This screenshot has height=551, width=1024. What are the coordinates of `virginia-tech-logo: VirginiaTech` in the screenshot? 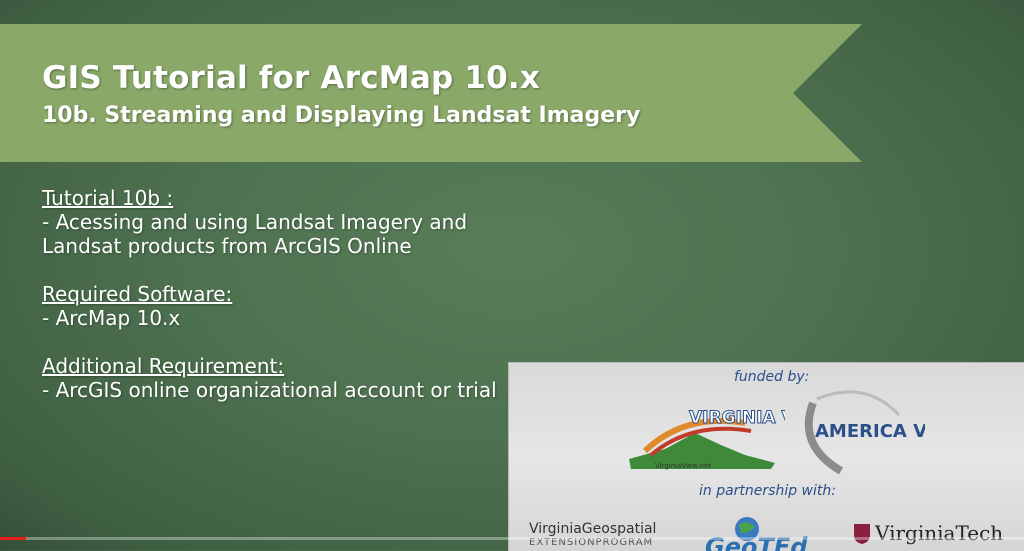 It's located at (938, 534).